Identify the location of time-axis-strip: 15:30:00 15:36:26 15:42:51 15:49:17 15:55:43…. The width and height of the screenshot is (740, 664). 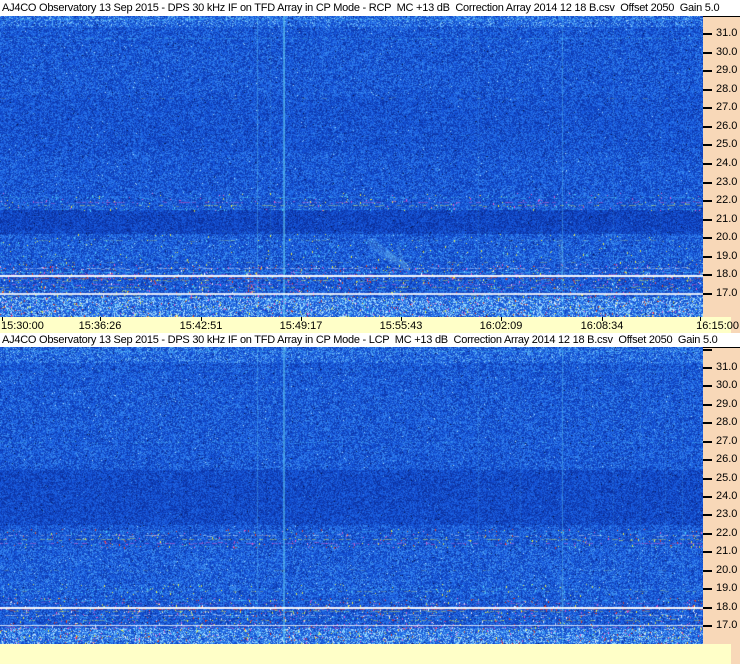
(370, 325).